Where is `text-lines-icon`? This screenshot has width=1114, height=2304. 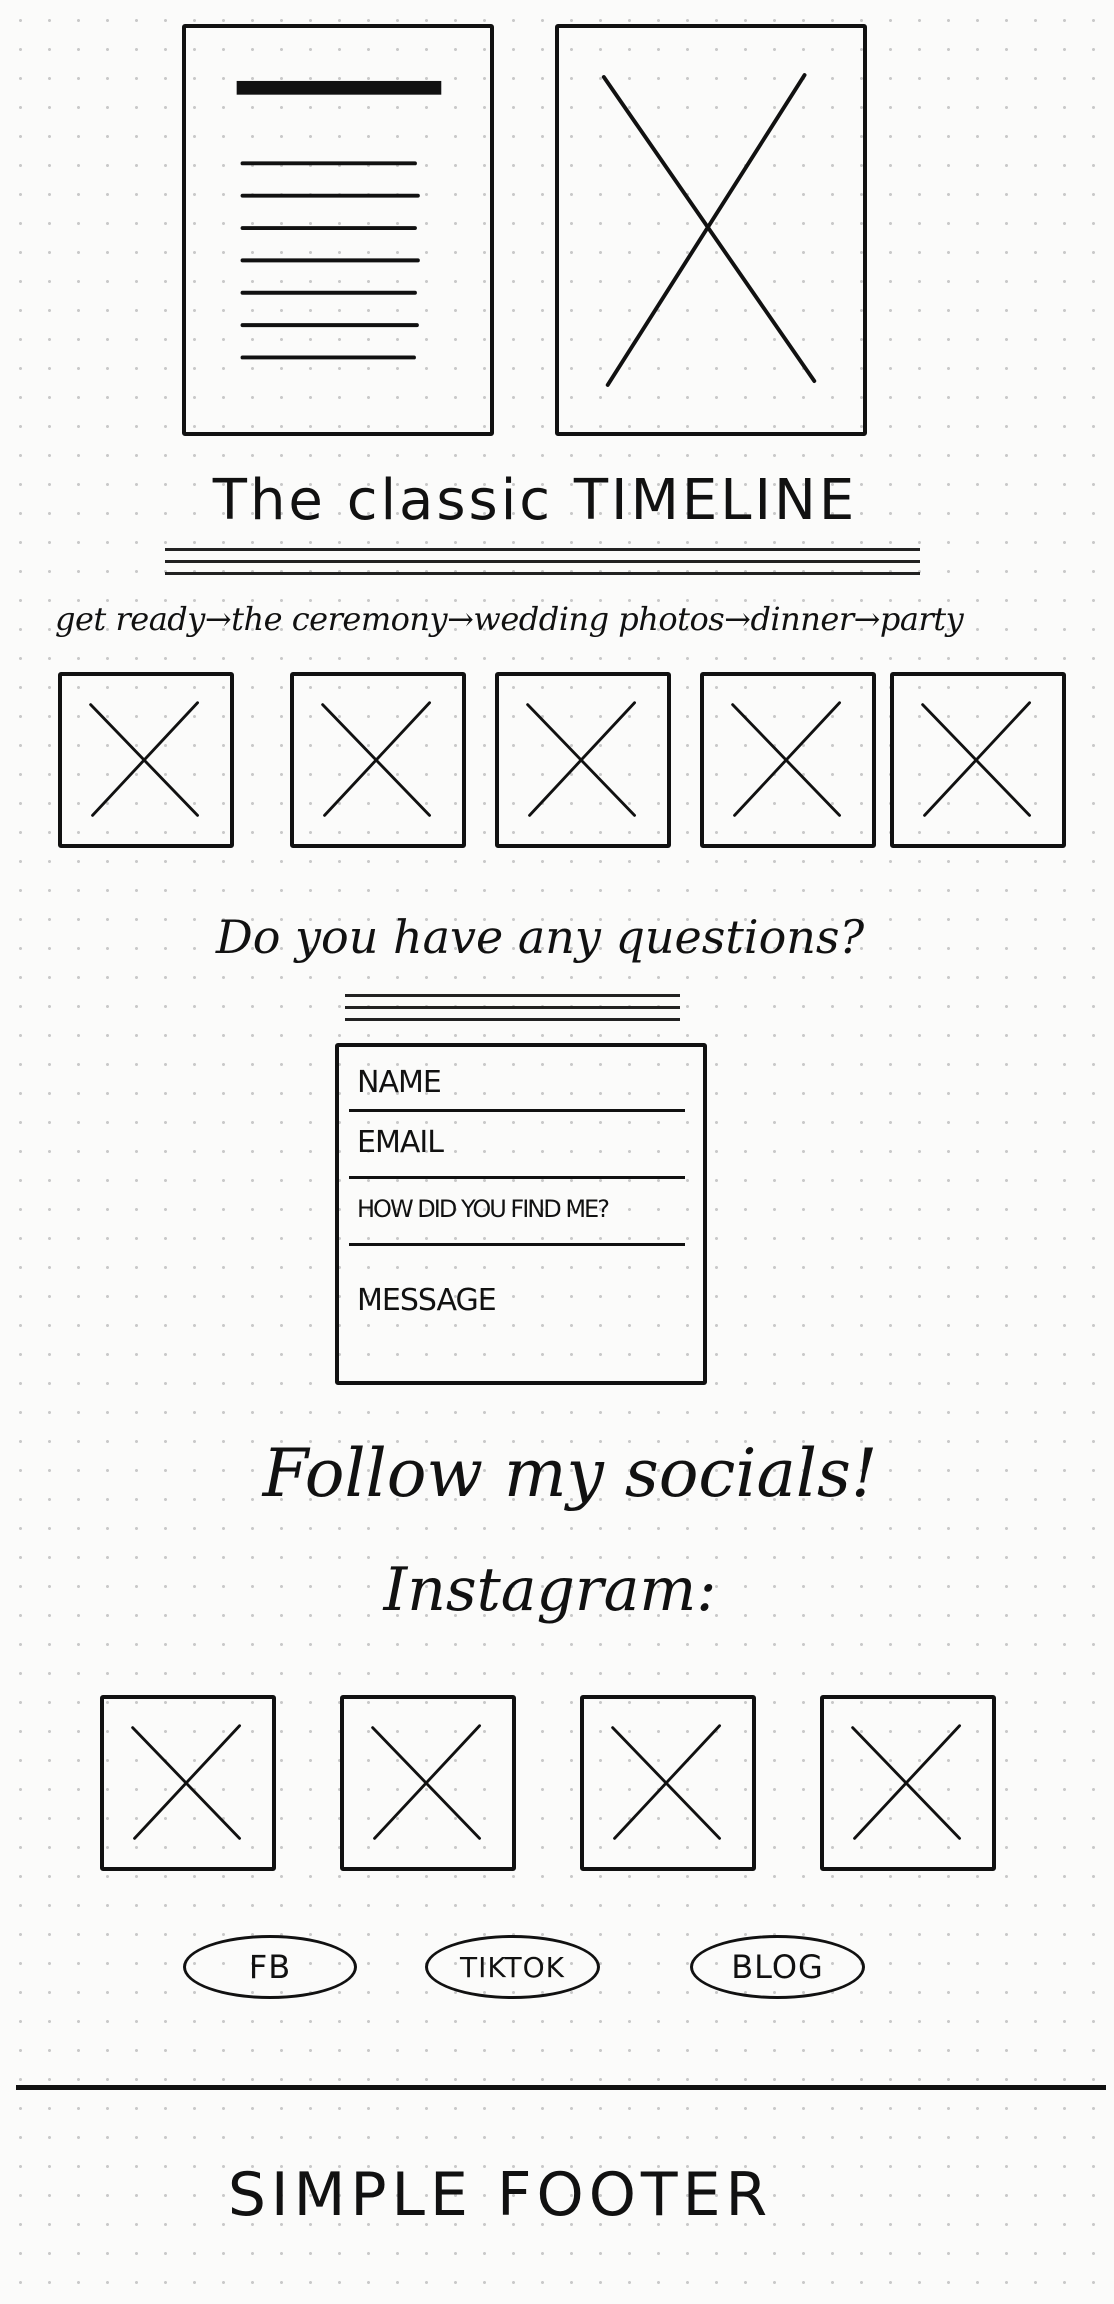
text-lines-icon is located at coordinates (339, 220).